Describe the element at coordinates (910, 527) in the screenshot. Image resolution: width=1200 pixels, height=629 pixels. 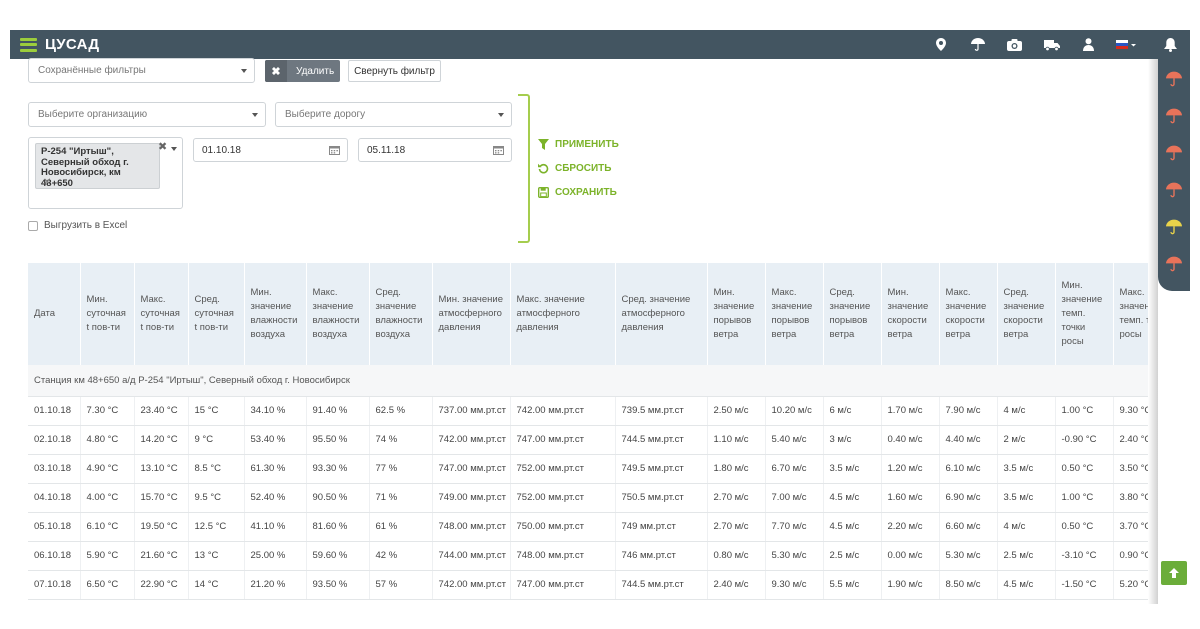
I see `table-cell: 2.20 м/с` at that location.